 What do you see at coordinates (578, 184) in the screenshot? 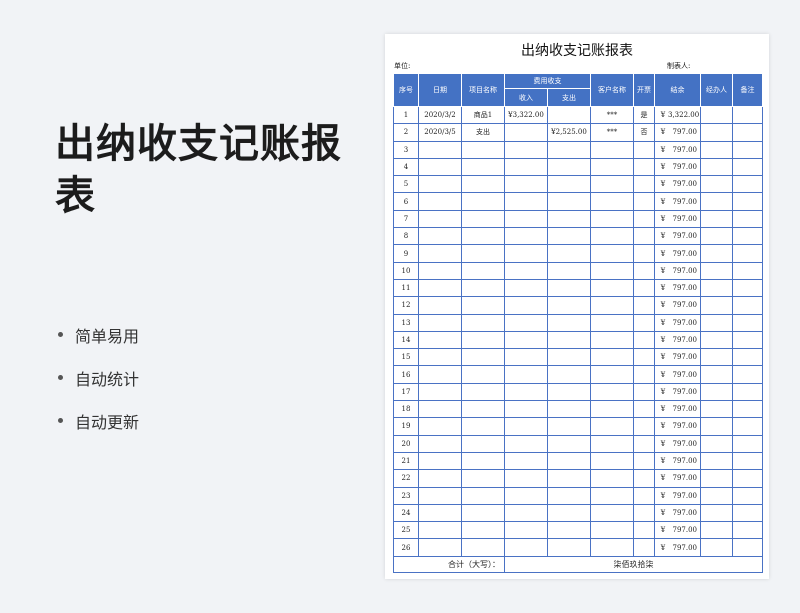
I see `table-row: 5 ¥797.00` at bounding box center [578, 184].